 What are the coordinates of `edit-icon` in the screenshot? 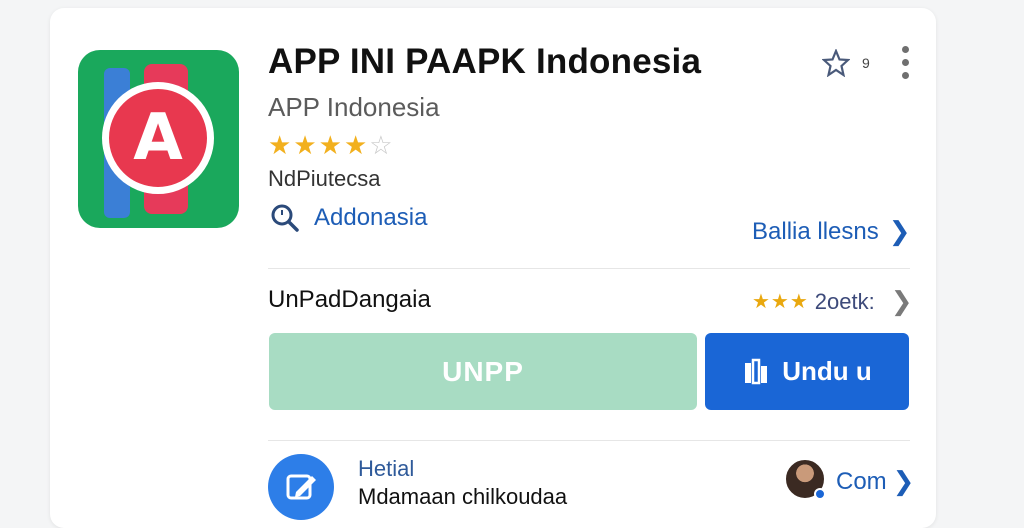 It's located at (301, 487).